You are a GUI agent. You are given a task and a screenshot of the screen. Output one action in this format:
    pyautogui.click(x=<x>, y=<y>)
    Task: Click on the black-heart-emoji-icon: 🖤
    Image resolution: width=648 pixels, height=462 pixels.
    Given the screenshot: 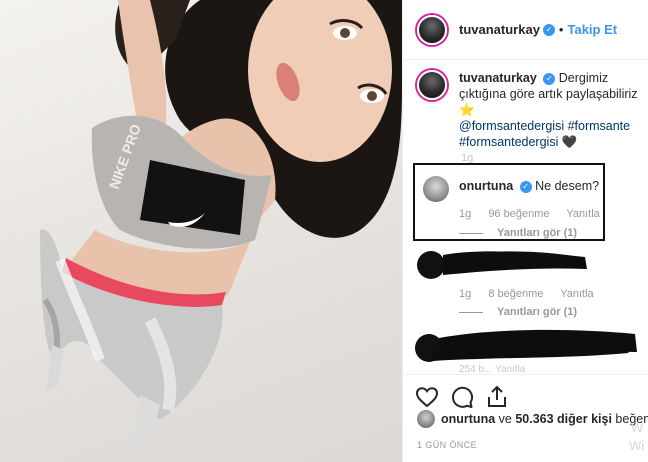 What is the action you would take?
    pyautogui.click(x=569, y=142)
    